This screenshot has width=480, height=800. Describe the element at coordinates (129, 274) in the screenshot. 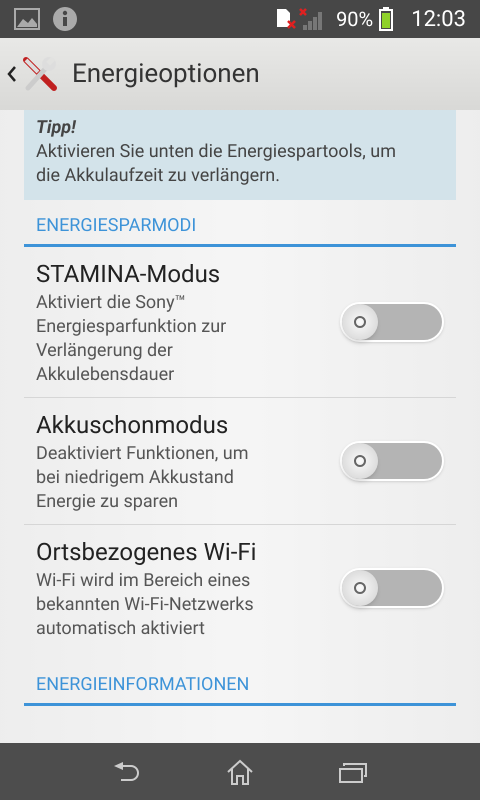

I see `setting-title: STAMINA-Modus` at that location.